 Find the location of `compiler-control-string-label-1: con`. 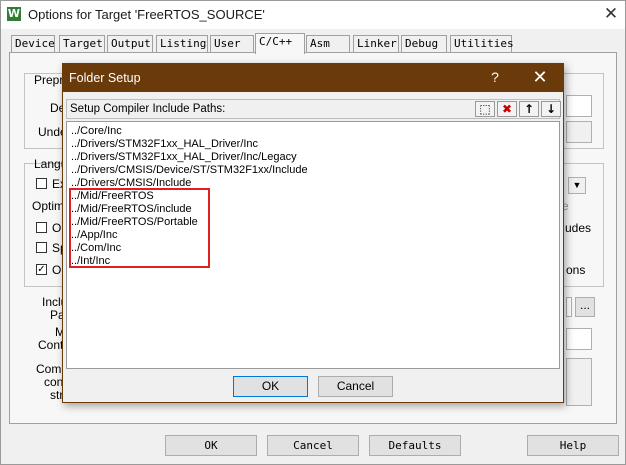

compiler-control-string-label-1: con is located at coordinates (54, 382).